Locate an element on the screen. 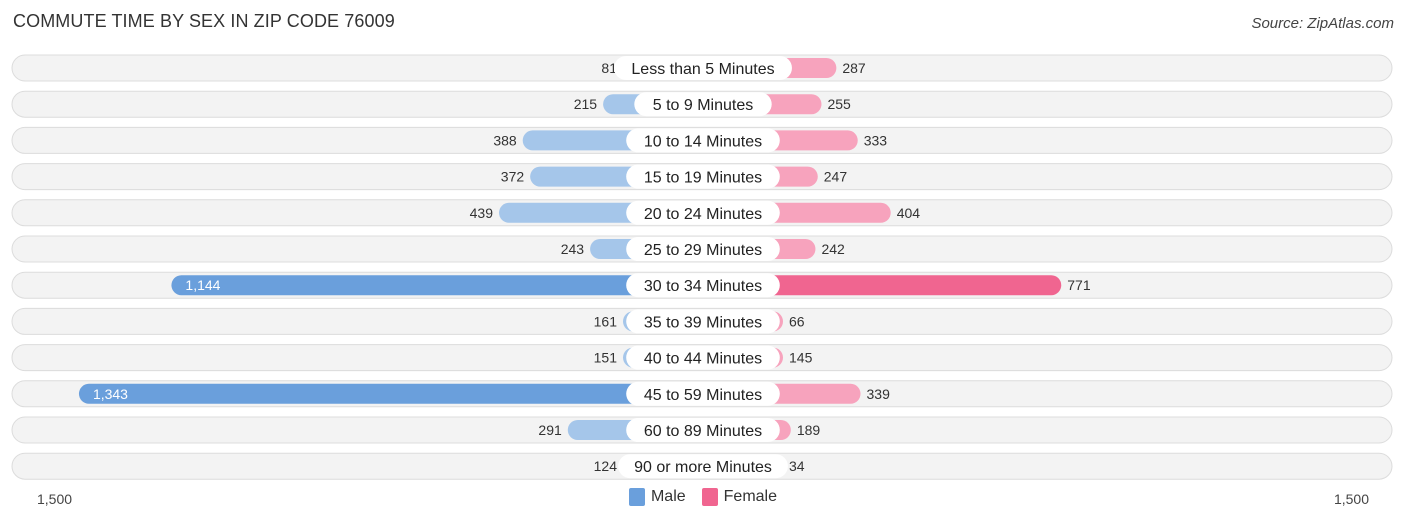 The image size is (1406, 523). category-label: Less than 5 Minutes is located at coordinates (702, 69).